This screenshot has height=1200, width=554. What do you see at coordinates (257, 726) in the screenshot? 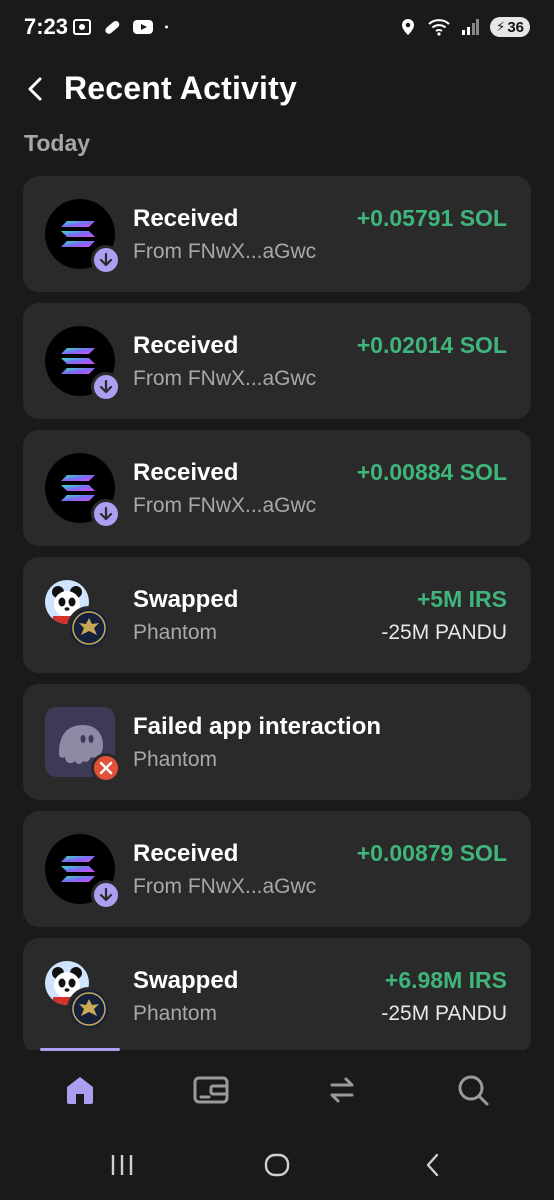
I see `activity-title: Failed app interaction` at bounding box center [257, 726].